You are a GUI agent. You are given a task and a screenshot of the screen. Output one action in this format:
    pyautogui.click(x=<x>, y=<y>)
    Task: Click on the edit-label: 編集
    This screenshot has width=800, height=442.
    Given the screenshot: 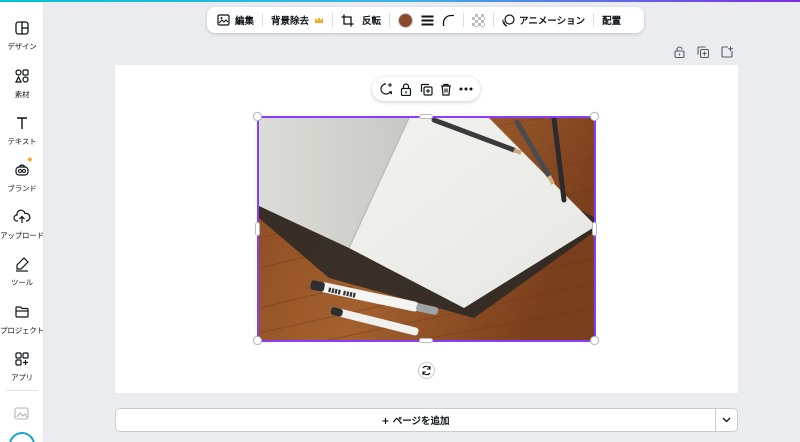 What is the action you would take?
    pyautogui.click(x=245, y=21)
    